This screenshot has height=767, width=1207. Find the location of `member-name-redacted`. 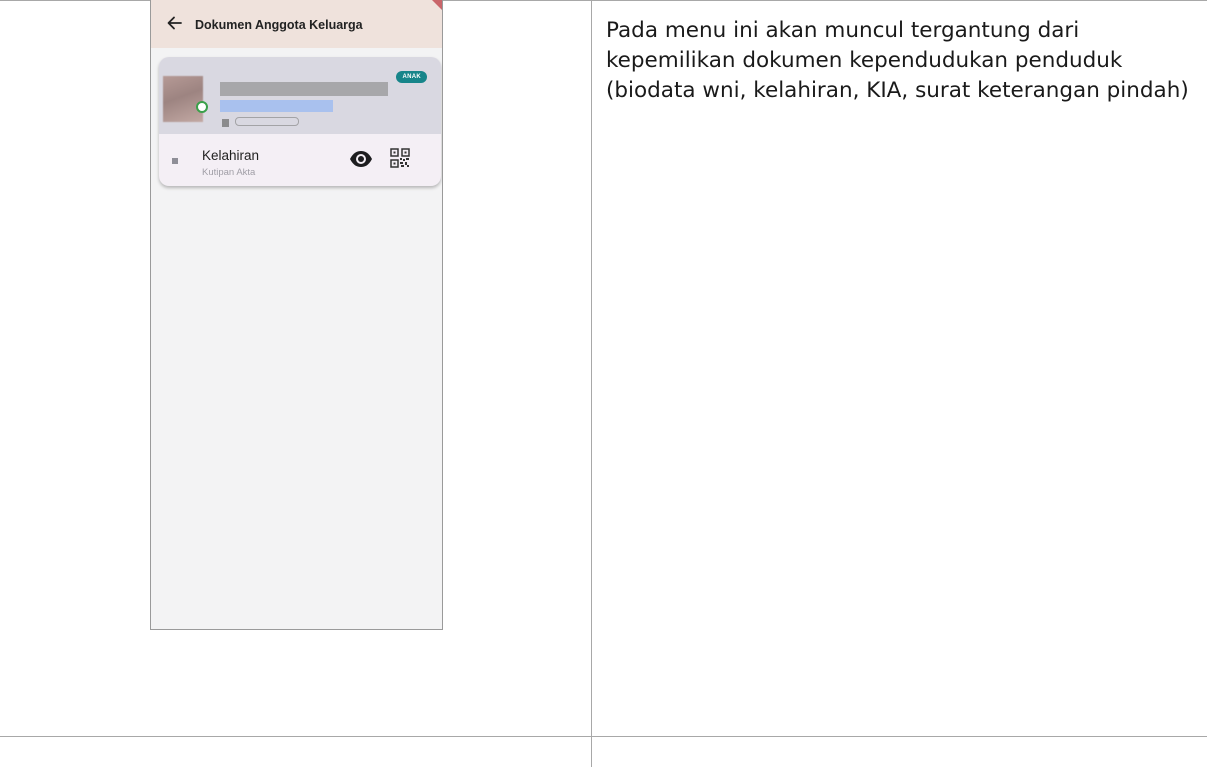

member-name-redacted is located at coordinates (304, 89).